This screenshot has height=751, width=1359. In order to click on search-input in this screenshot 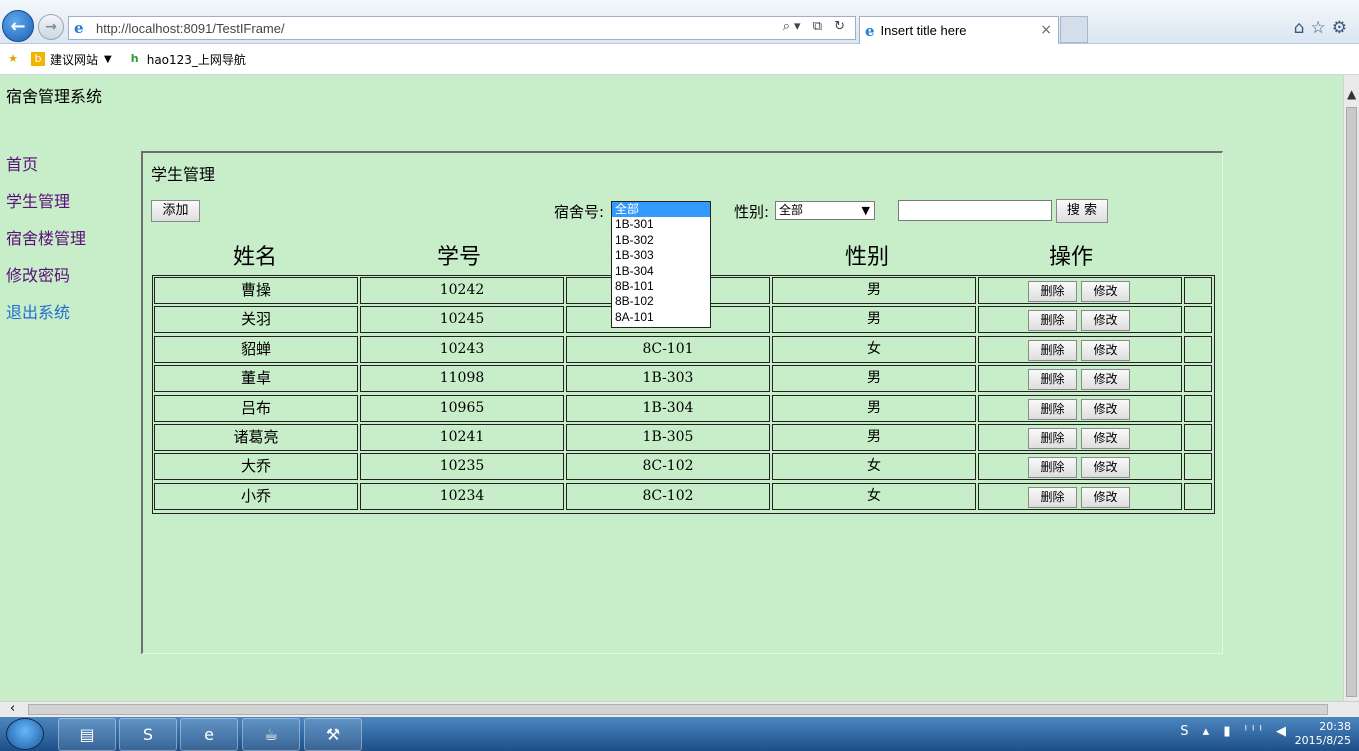, I will do `click(975, 210)`.